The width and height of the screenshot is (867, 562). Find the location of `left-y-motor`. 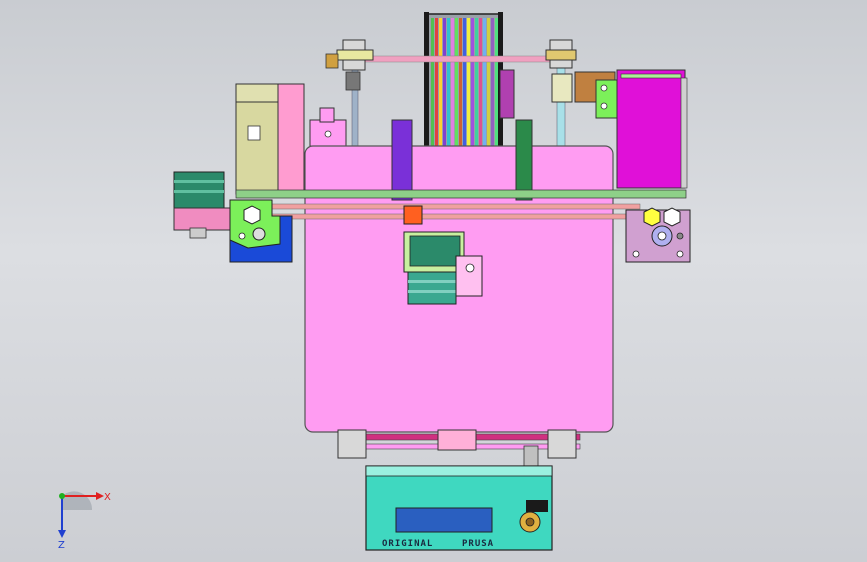

left-y-motor is located at coordinates (204, 205).